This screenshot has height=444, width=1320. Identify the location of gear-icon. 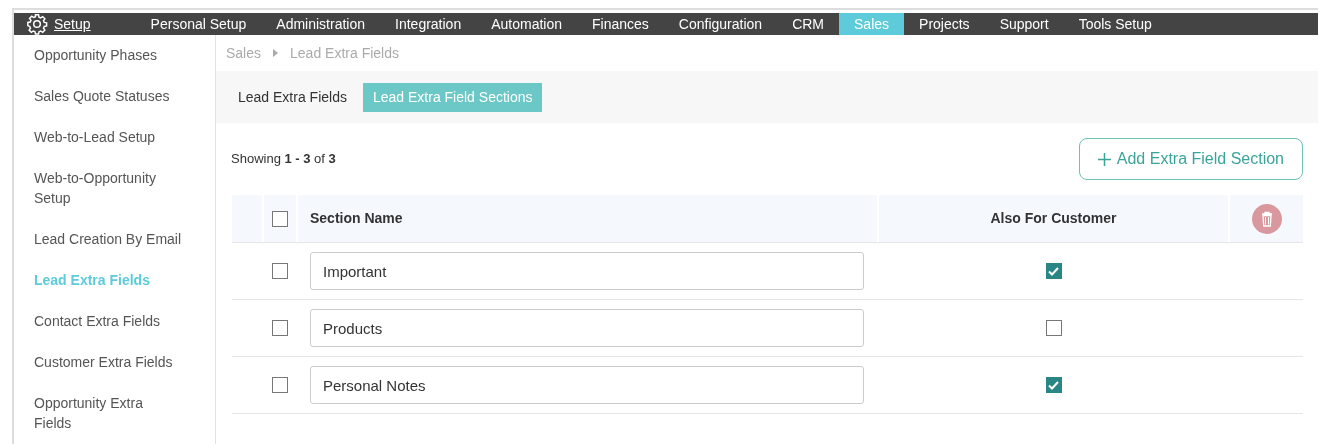
(37, 24).